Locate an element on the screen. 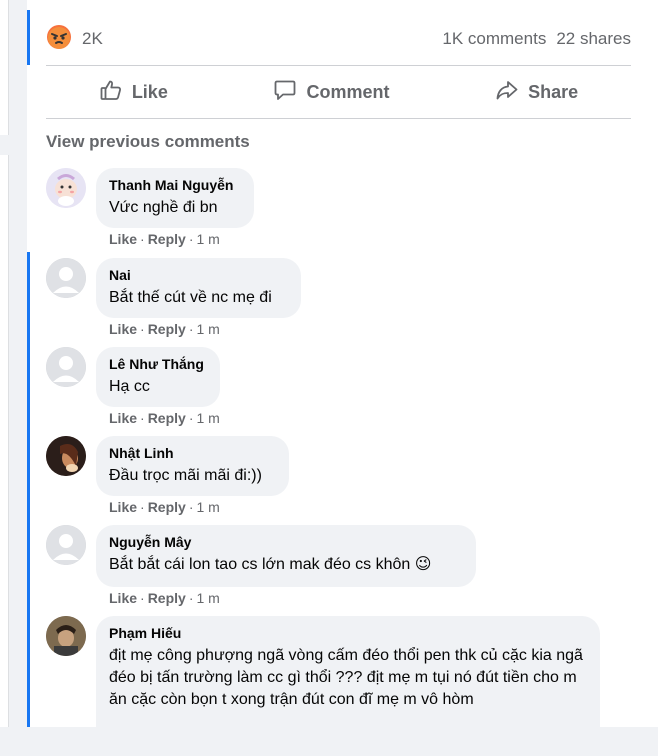 The width and height of the screenshot is (658, 756). share-button: Share is located at coordinates (536, 92).